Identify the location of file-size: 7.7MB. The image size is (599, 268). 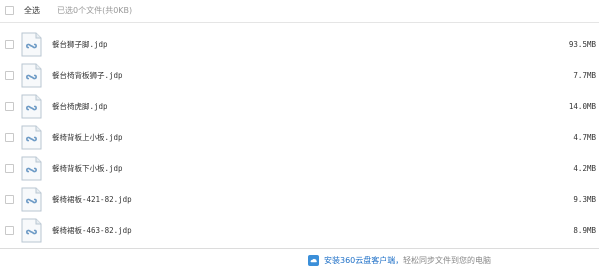
(584, 75).